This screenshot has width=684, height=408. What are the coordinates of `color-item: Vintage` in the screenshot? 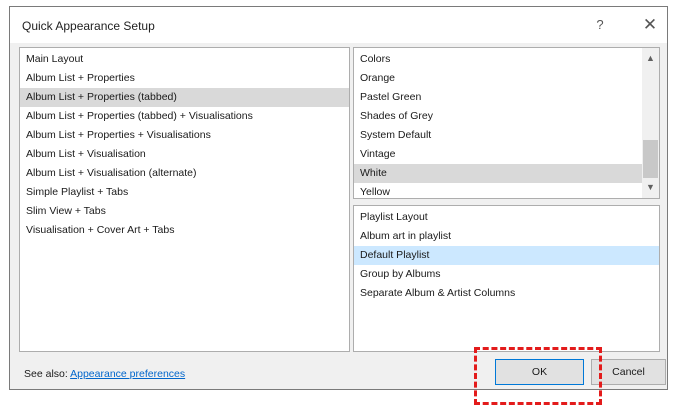 It's located at (498, 154).